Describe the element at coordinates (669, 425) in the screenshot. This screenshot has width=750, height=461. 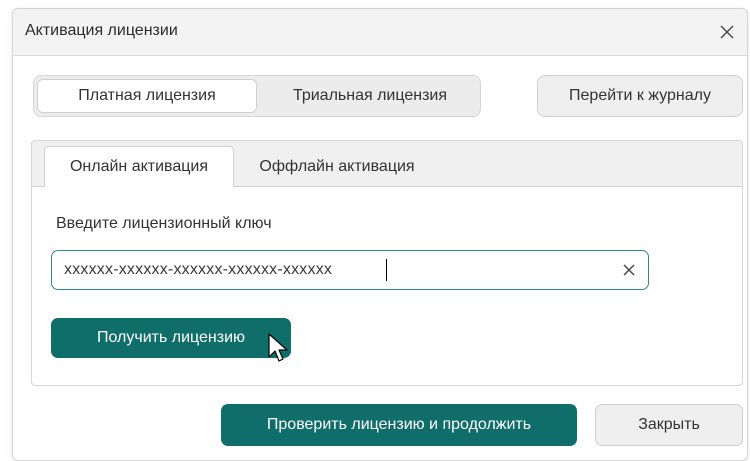
I see `close-button: Закрыть` at that location.